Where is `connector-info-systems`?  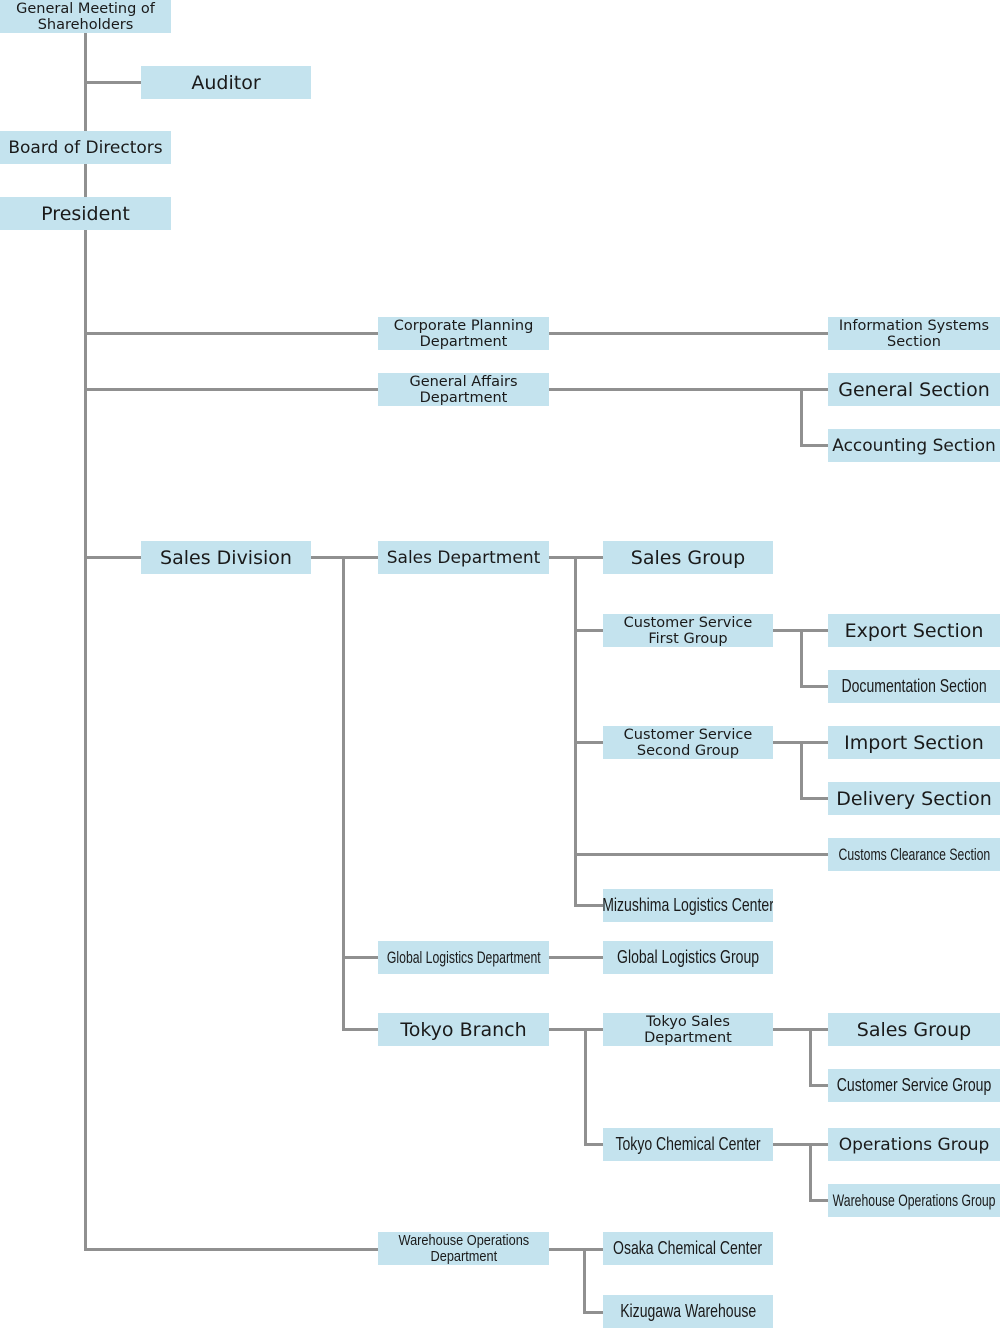 connector-info-systems is located at coordinates (688, 333).